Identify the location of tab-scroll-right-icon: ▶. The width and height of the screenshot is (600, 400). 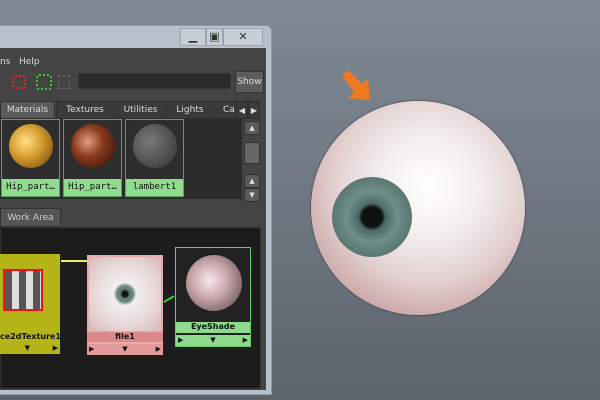
(254, 110).